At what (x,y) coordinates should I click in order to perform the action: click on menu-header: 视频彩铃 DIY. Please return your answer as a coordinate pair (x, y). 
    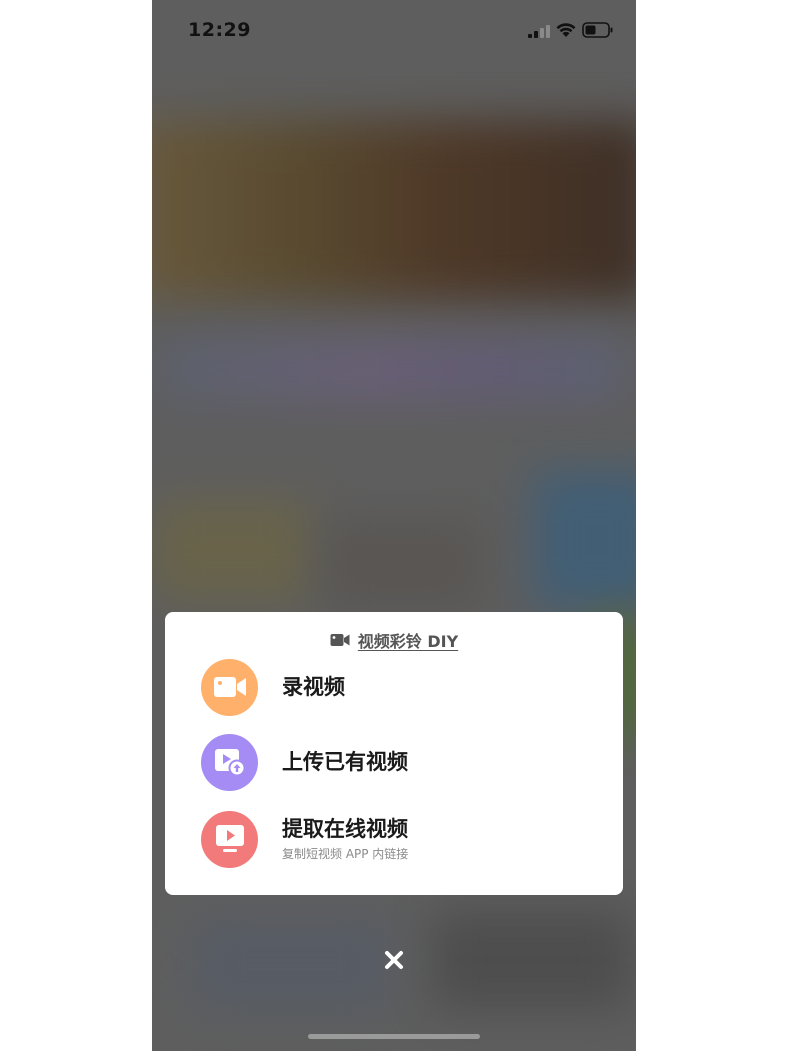
    Looking at the image, I should click on (394, 640).